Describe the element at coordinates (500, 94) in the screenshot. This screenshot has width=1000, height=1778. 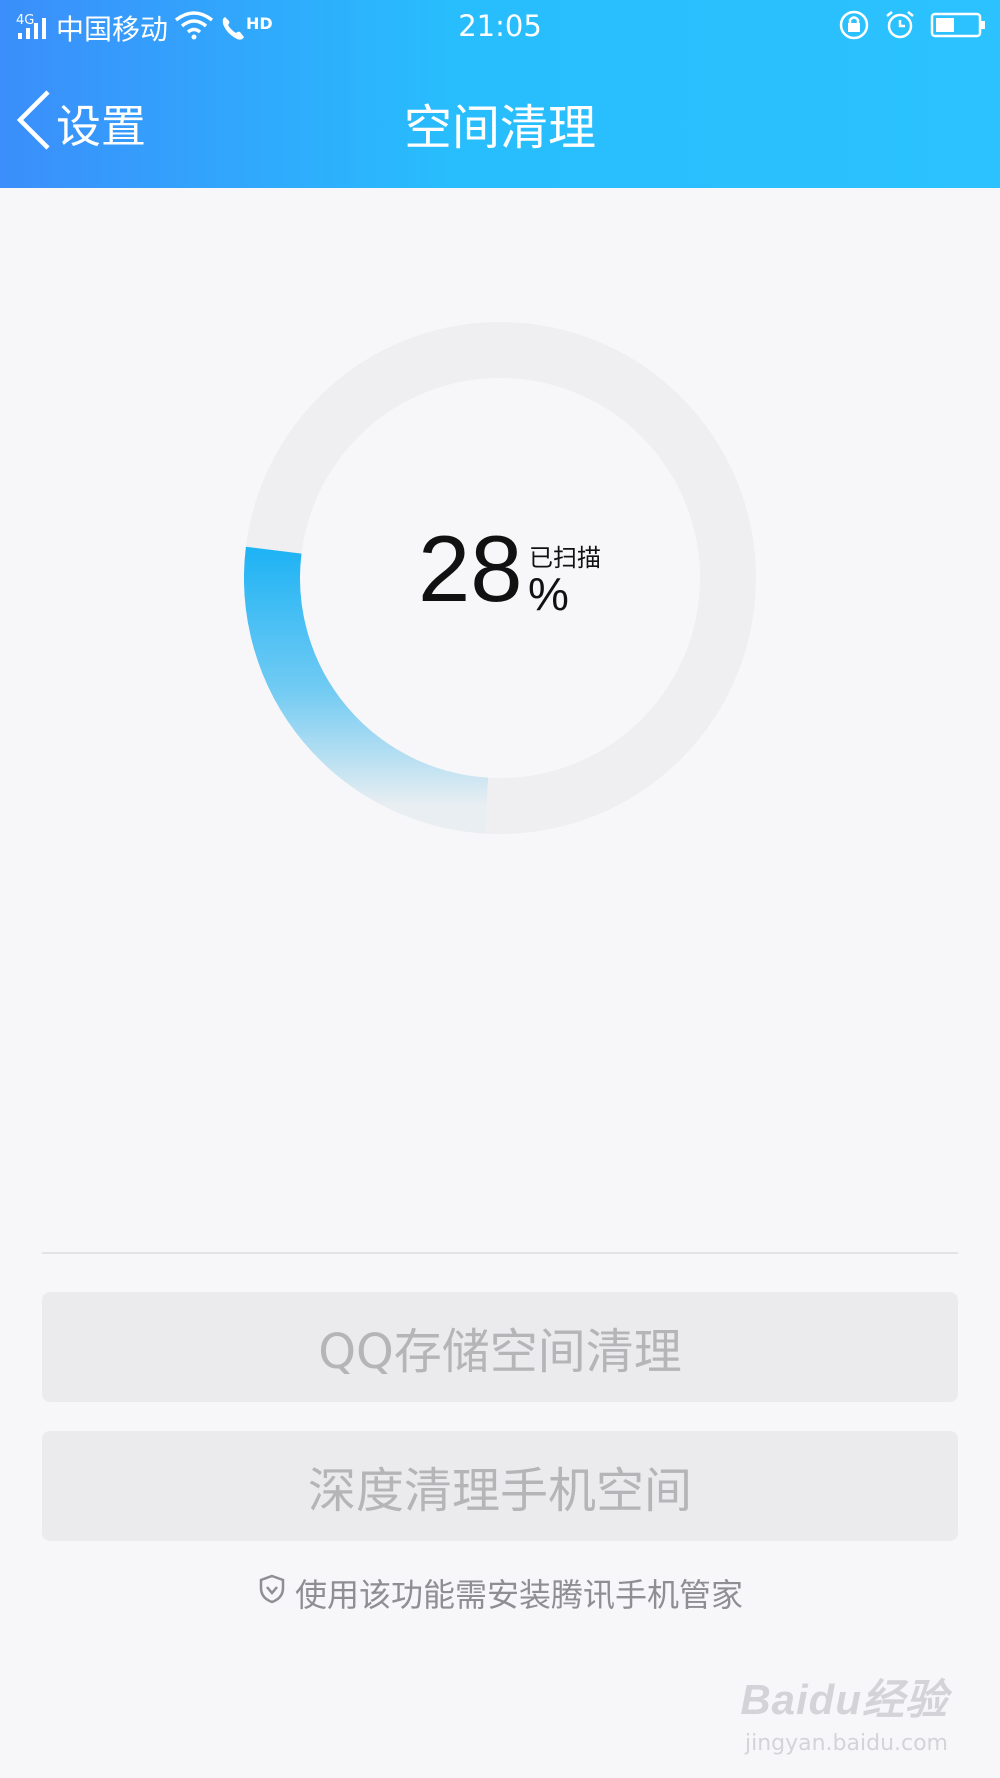
I see `header: 4G 中国移动 HD 21:05 设置 空间清理` at that location.